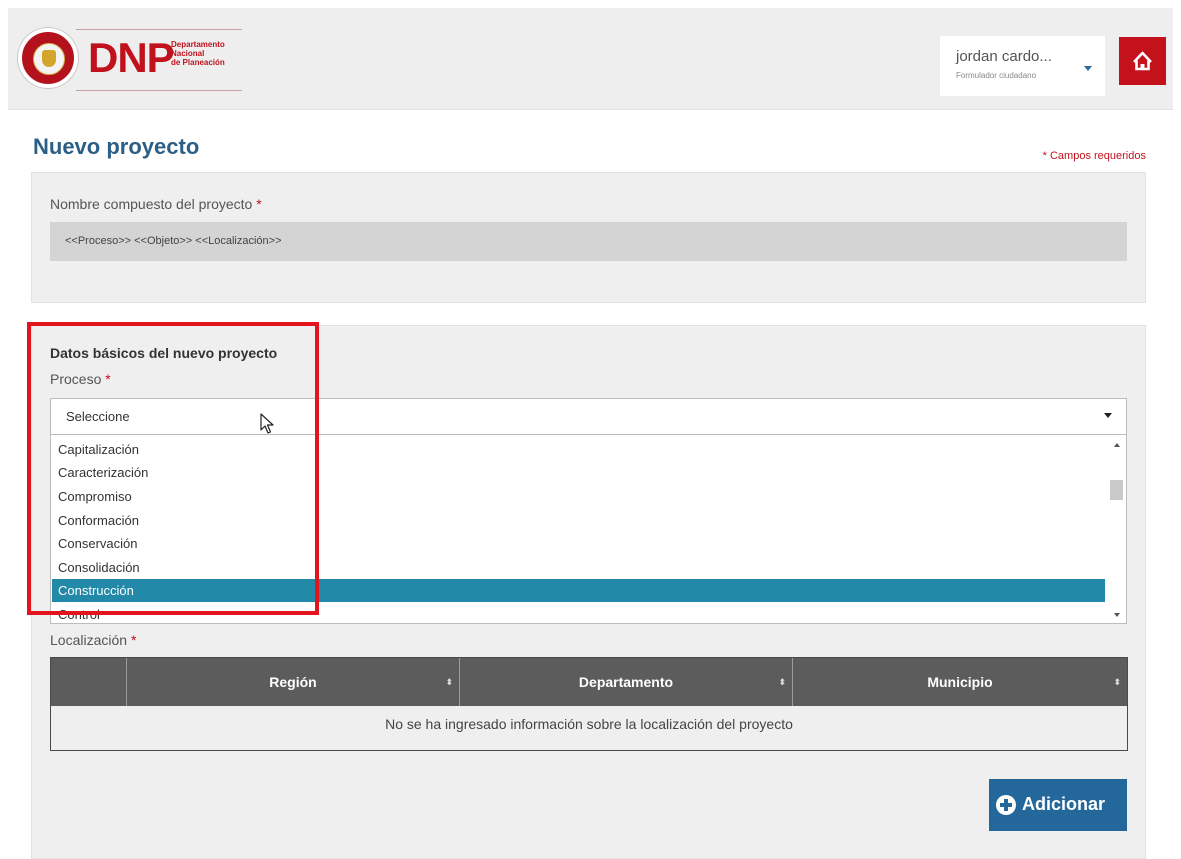 The image size is (1181, 859). What do you see at coordinates (93, 640) in the screenshot?
I see `localizacion-label: Localización *` at bounding box center [93, 640].